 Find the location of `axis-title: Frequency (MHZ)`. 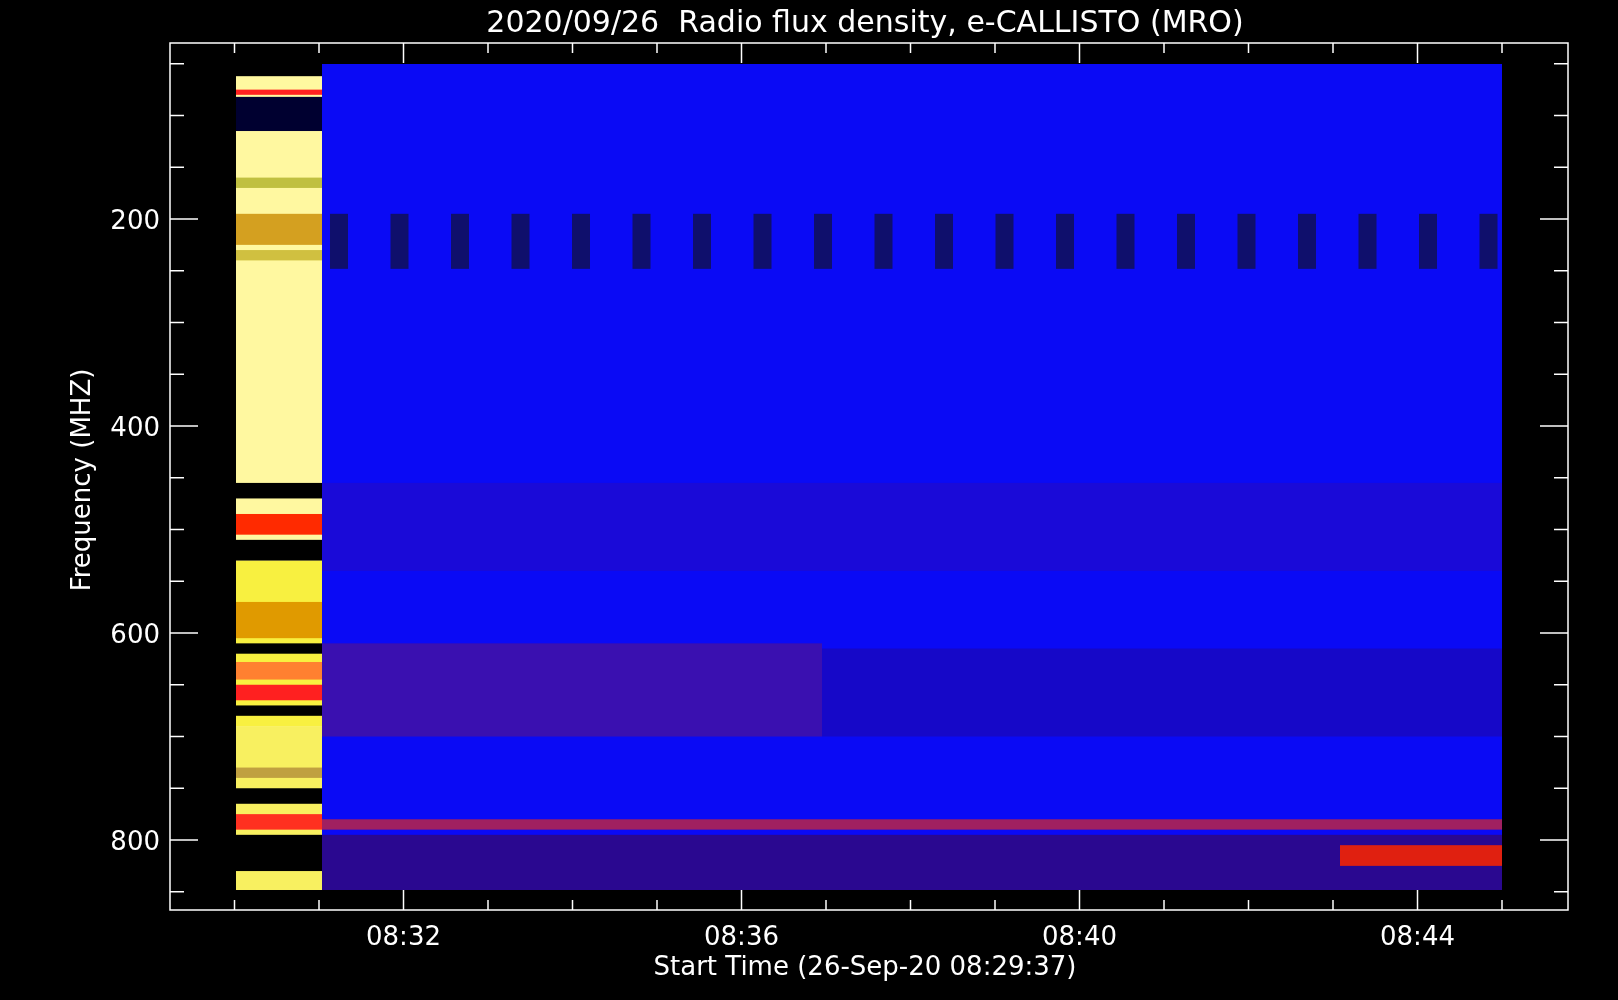

axis-title: Frequency (MHZ) is located at coordinates (81, 480).